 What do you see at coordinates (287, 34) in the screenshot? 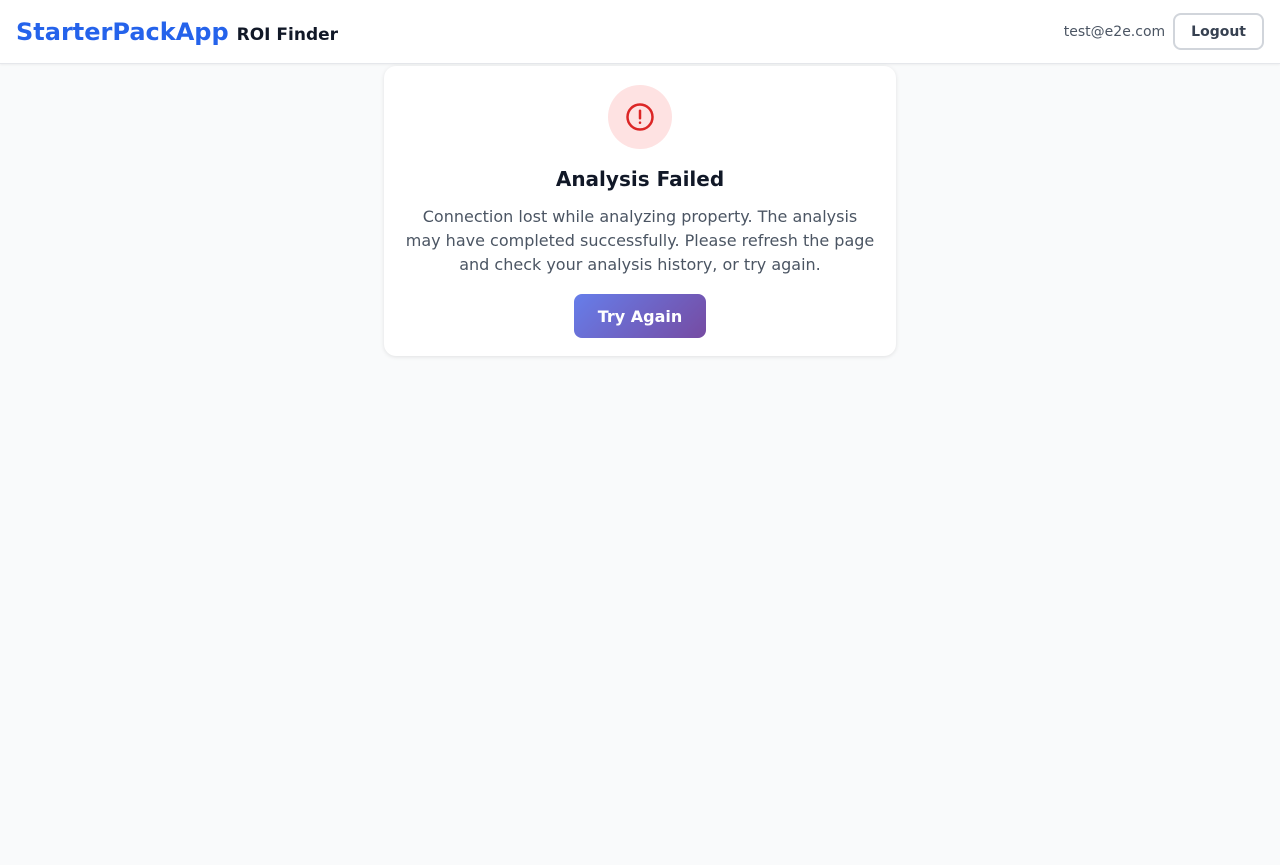
I see `product-name: ROI Finder` at bounding box center [287, 34].